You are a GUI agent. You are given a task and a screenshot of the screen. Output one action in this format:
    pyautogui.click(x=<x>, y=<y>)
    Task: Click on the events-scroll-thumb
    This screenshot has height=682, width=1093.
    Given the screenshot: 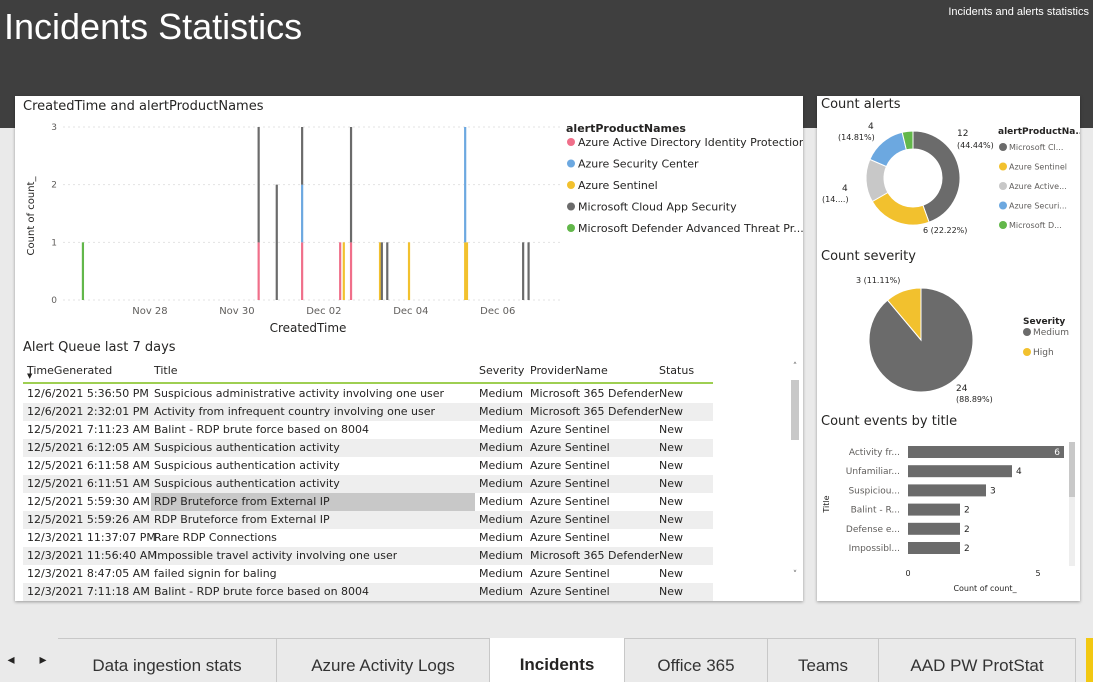 What is the action you would take?
    pyautogui.click(x=1072, y=469)
    